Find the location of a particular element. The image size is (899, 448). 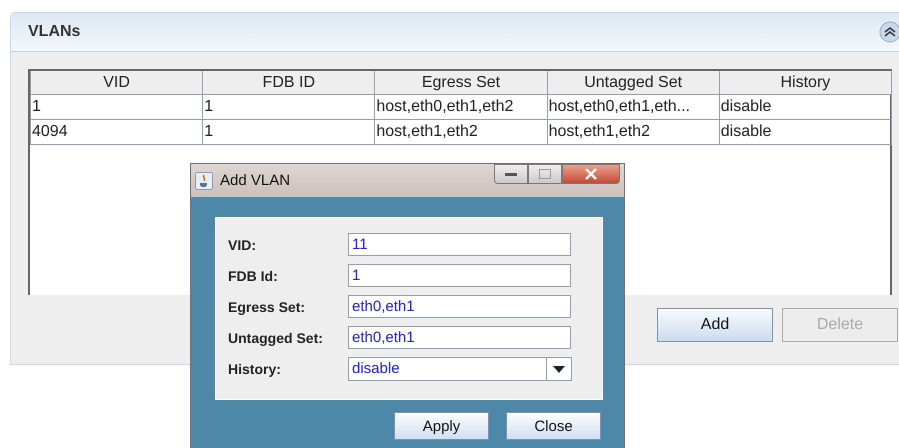

apply-button: Apply is located at coordinates (441, 426).